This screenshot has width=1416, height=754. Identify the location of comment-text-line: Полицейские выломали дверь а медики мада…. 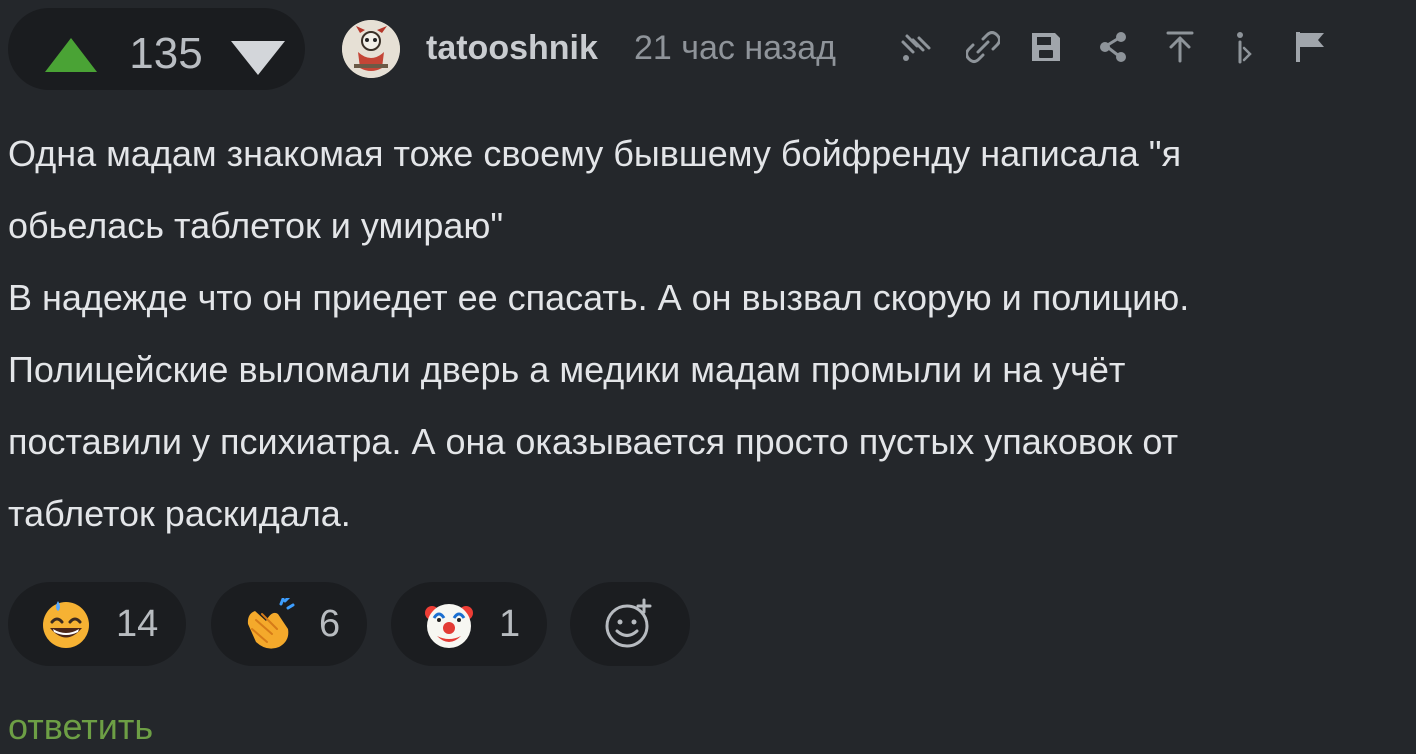
(567, 369).